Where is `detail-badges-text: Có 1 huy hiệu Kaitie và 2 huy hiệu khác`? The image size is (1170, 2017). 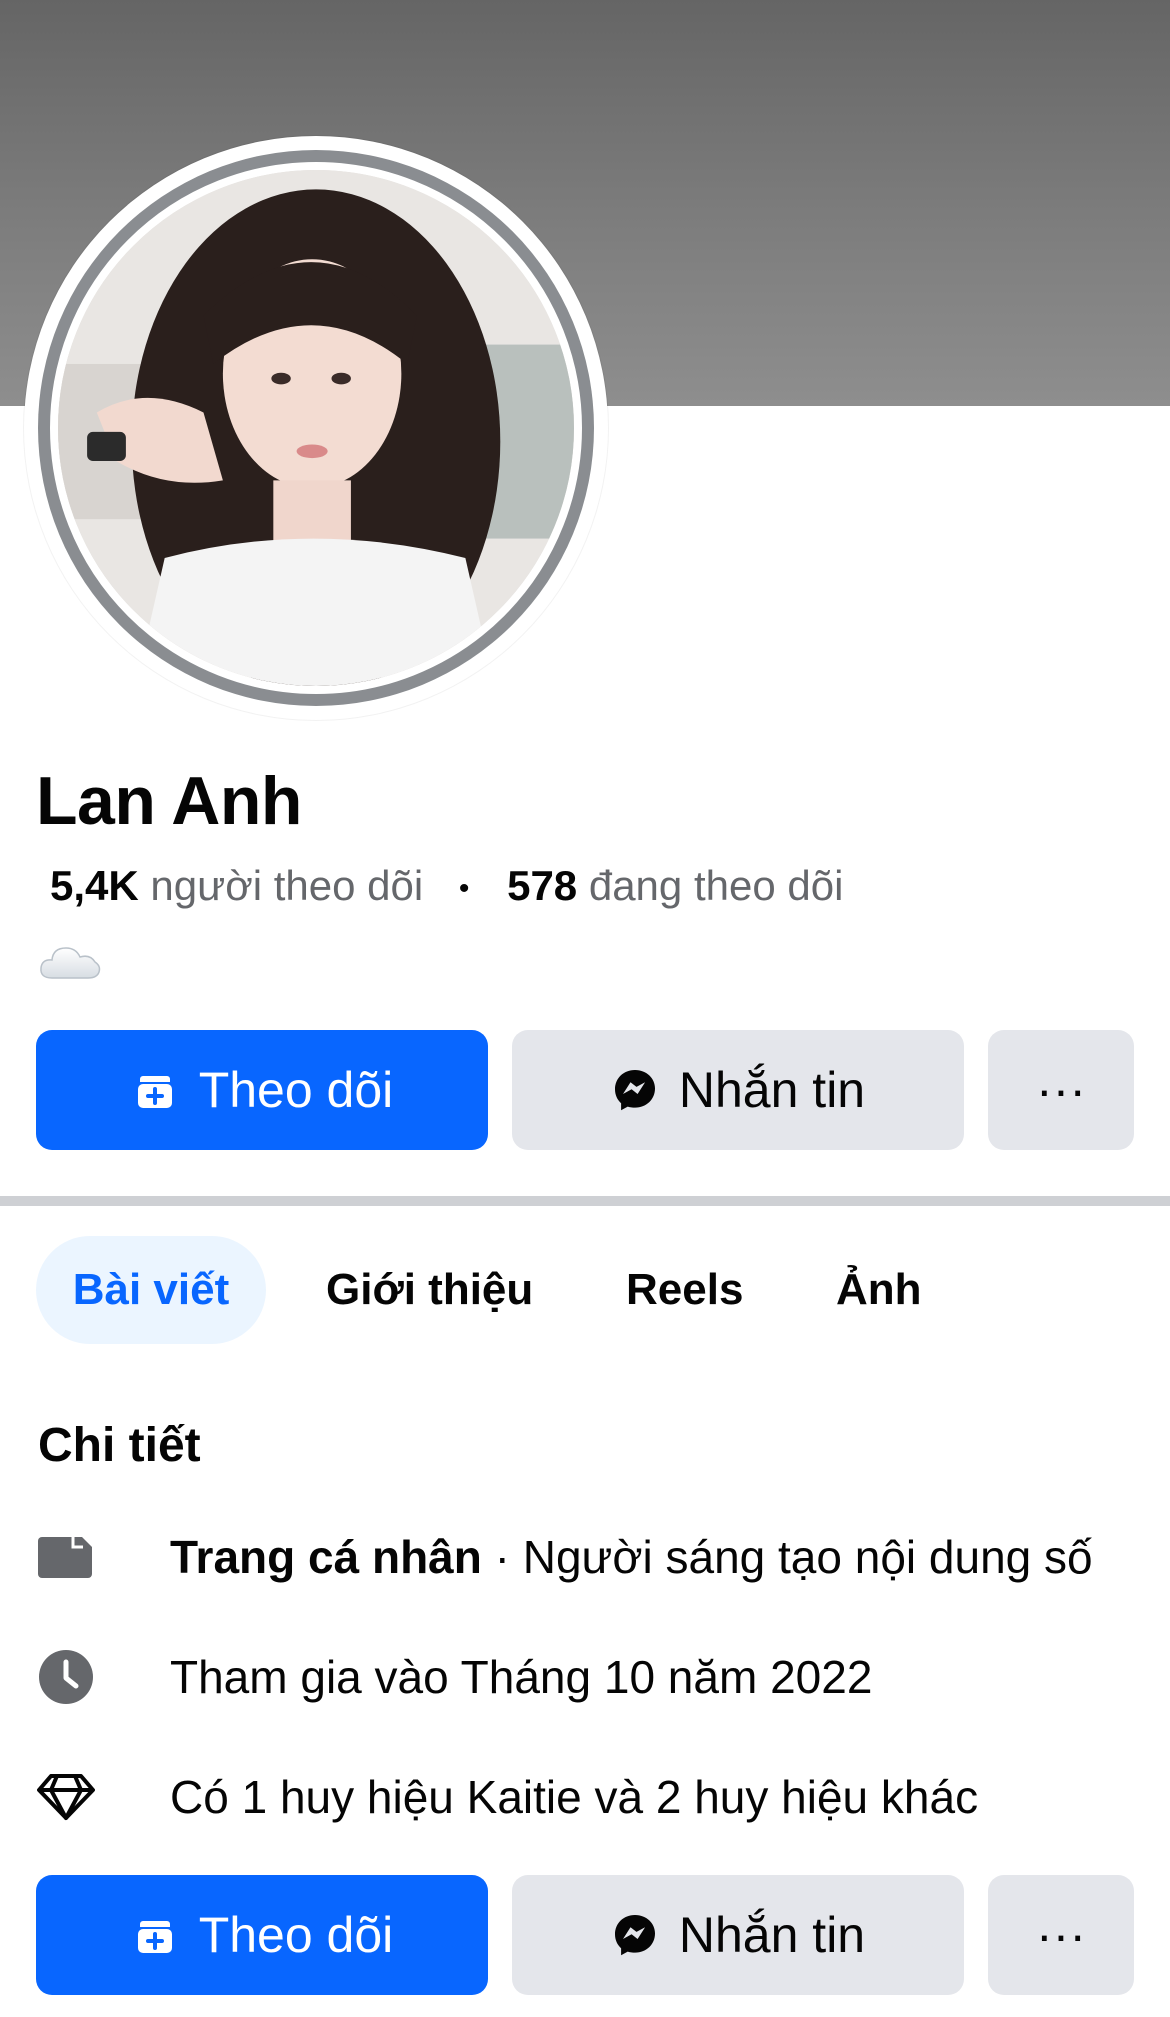
detail-badges-text: Có 1 huy hiệu Kaitie và 2 huy hiệu khác is located at coordinates (574, 1797).